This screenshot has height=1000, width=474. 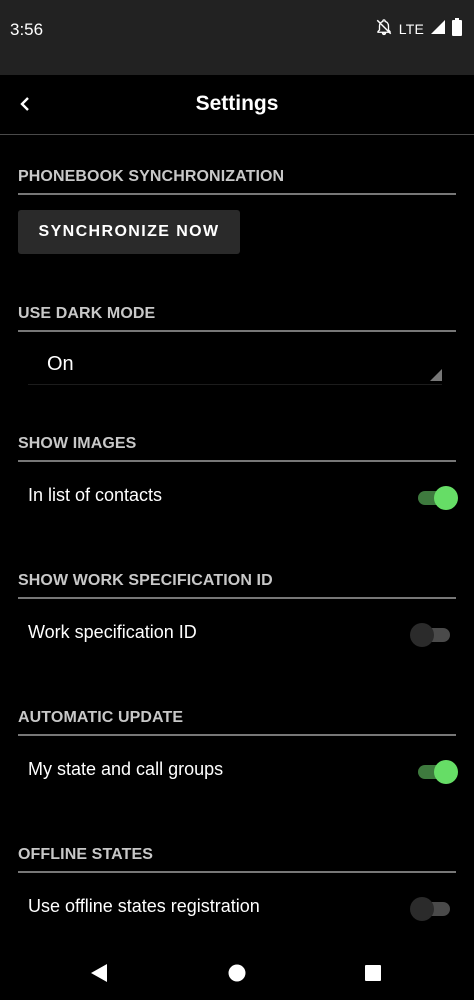 I want to click on row-label: Work specification ID, so click(x=112, y=632).